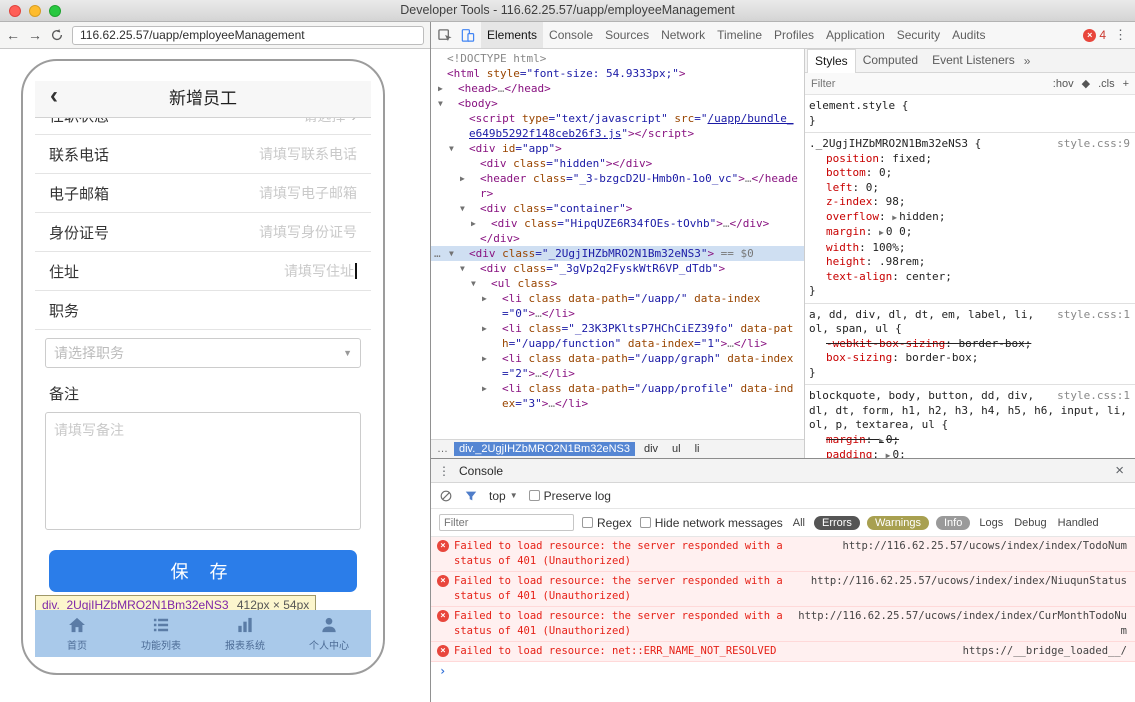  I want to click on style-property: width: 100%;, so click(971, 248).